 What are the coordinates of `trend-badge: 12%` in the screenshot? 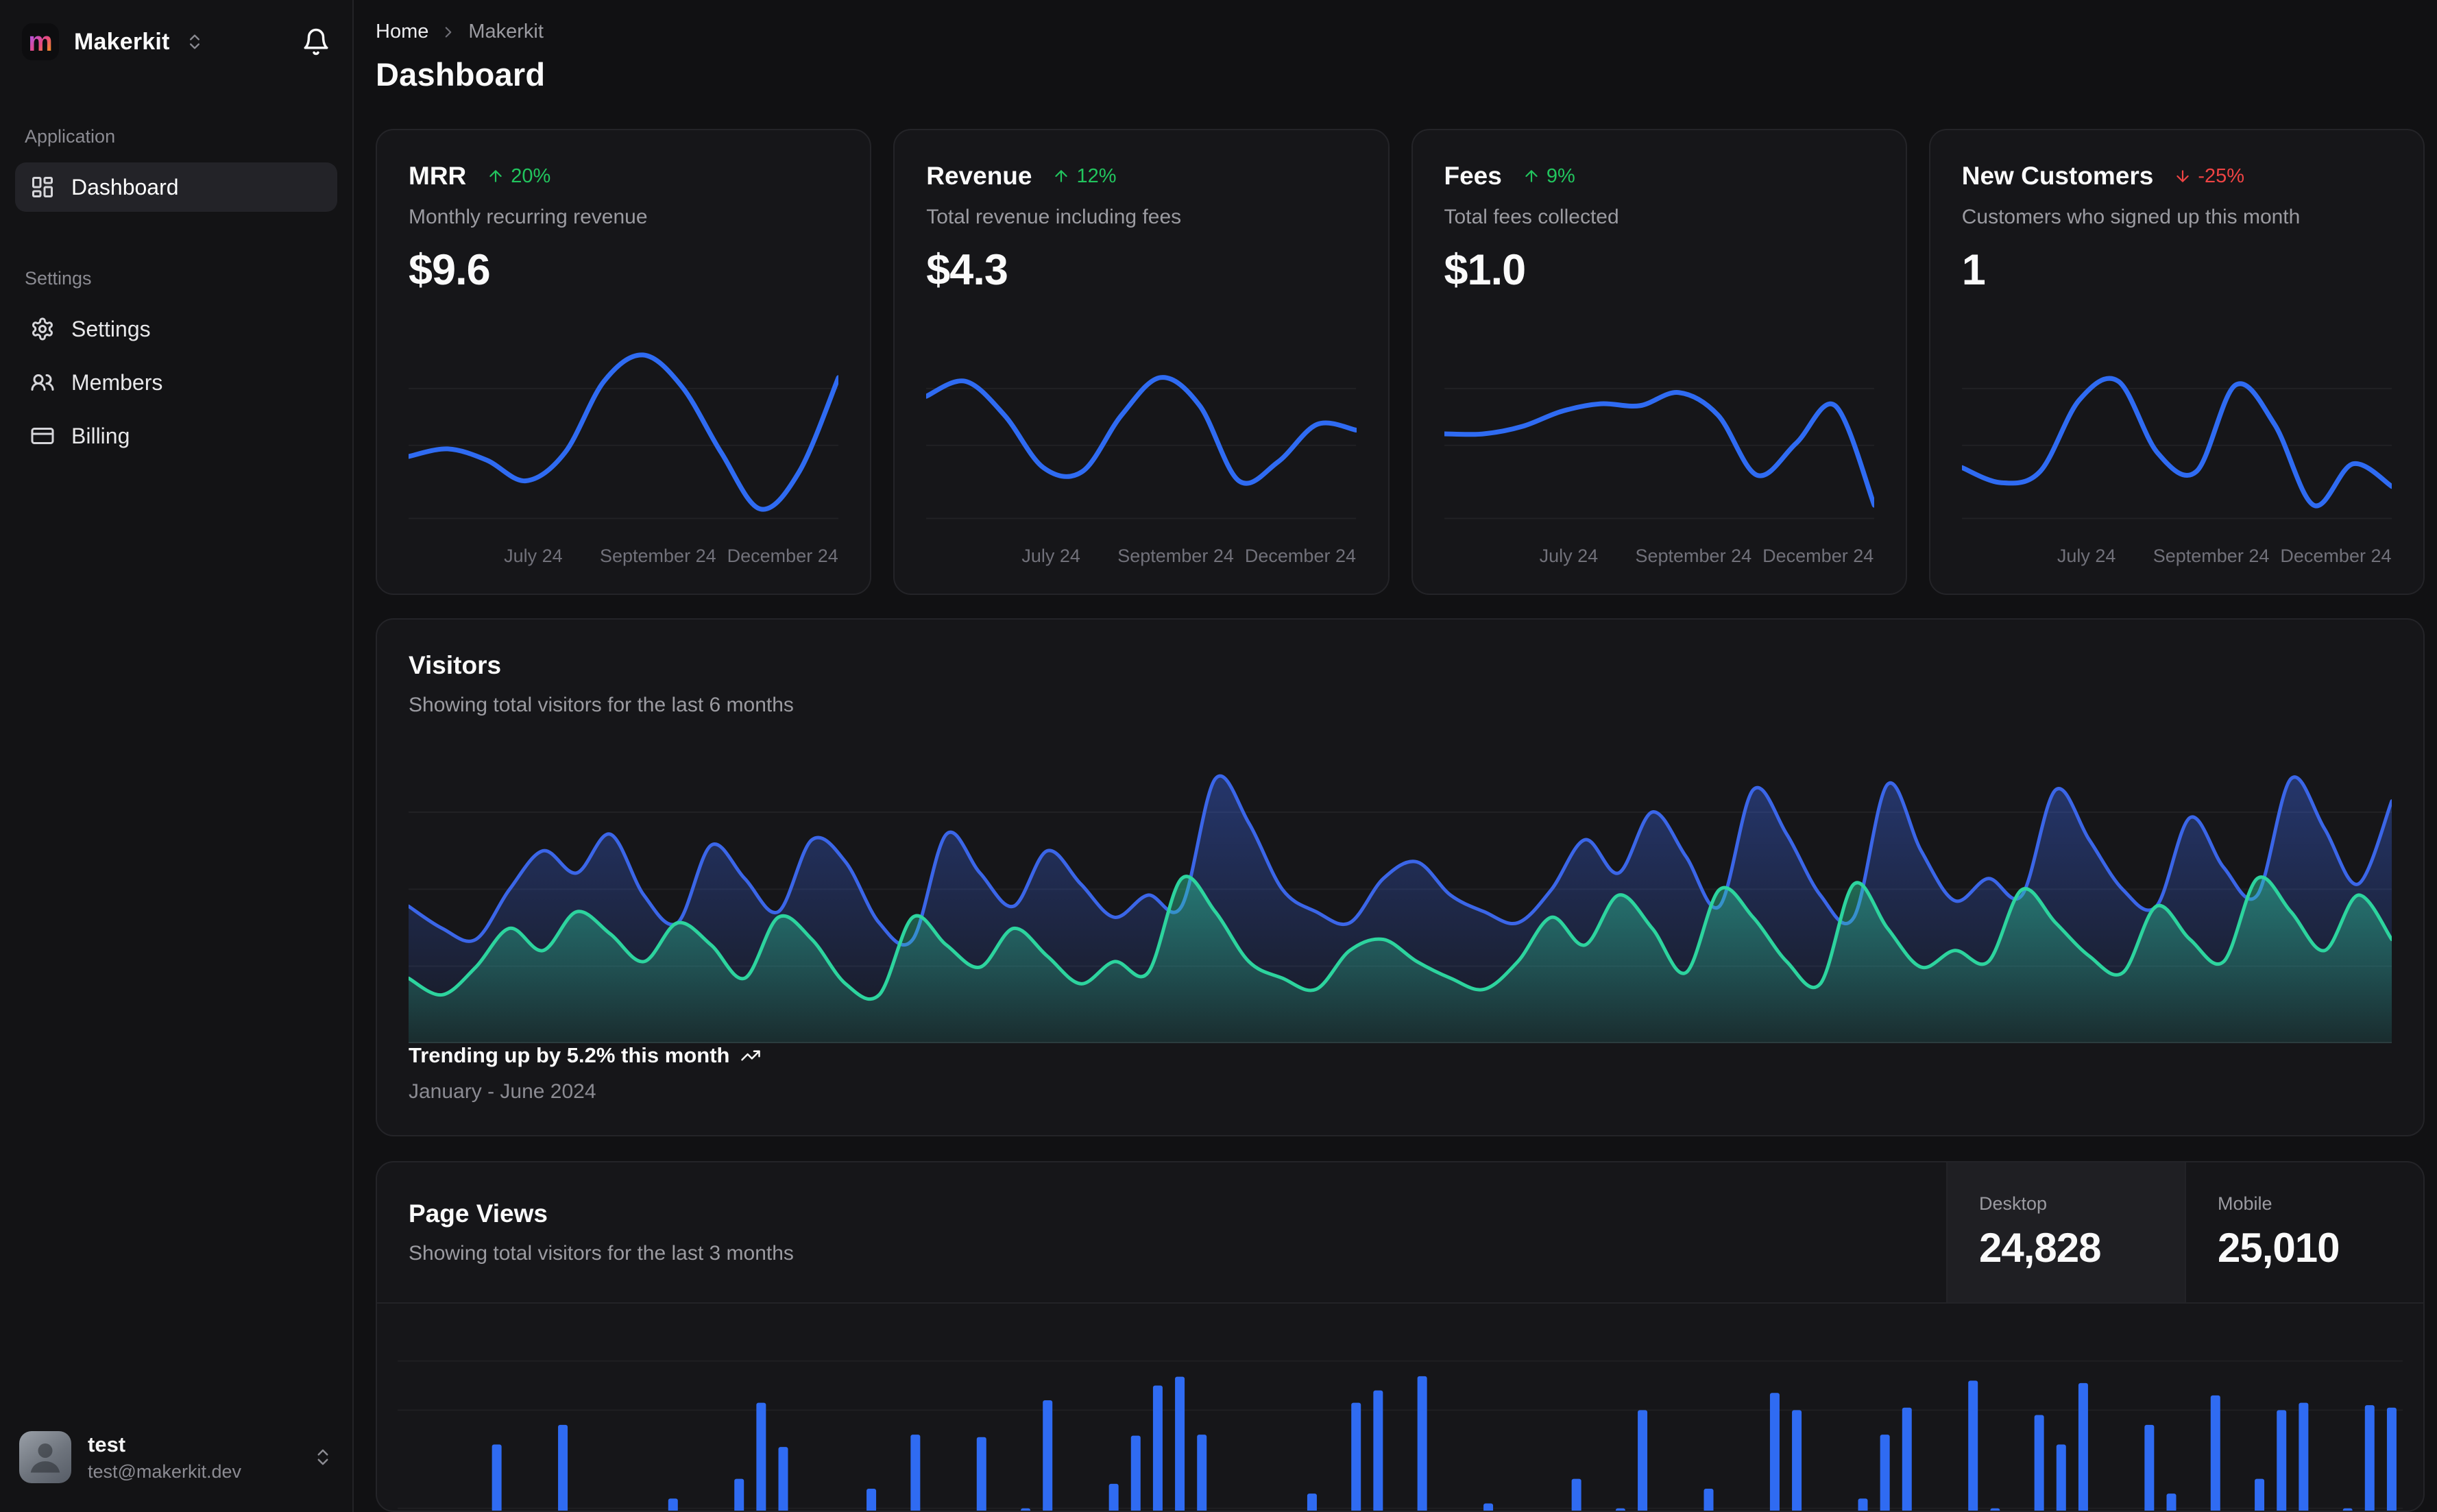 It's located at (1084, 176).